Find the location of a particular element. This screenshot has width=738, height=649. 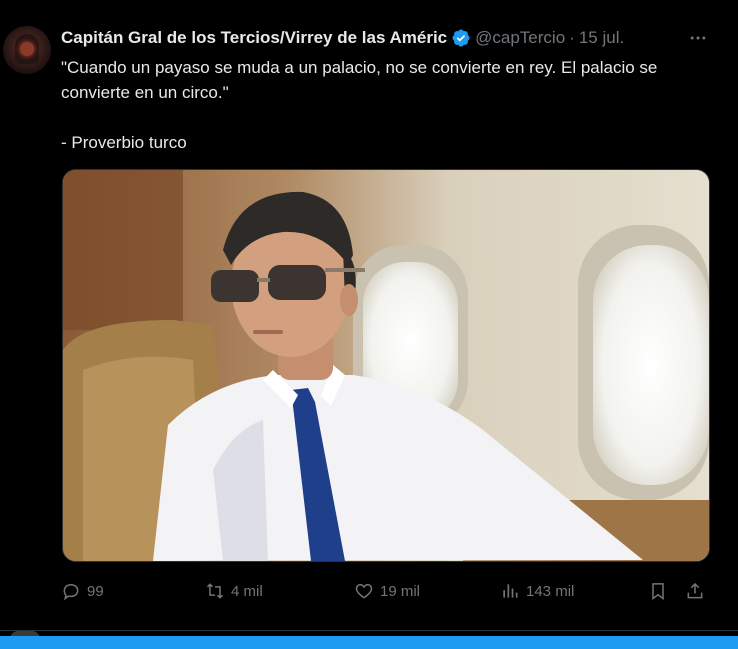

more-options-button is located at coordinates (698, 38).